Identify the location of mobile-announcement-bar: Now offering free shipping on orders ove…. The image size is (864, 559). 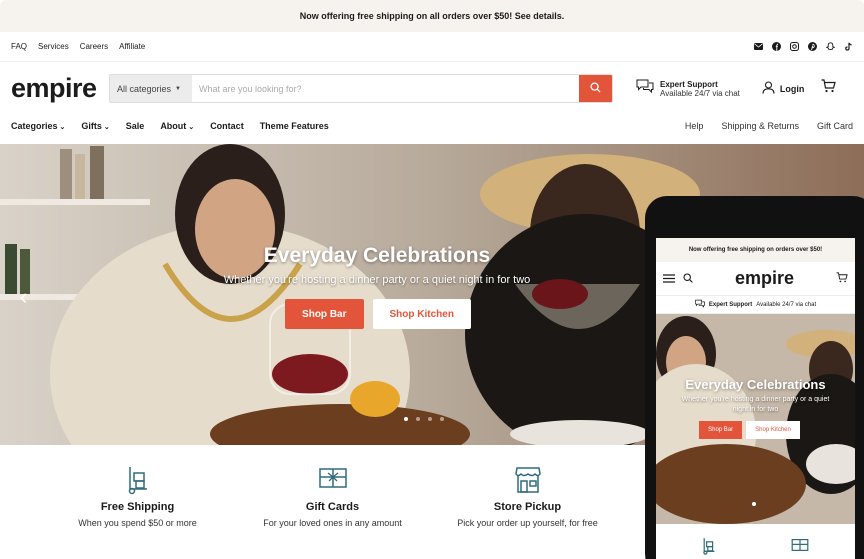
(755, 250).